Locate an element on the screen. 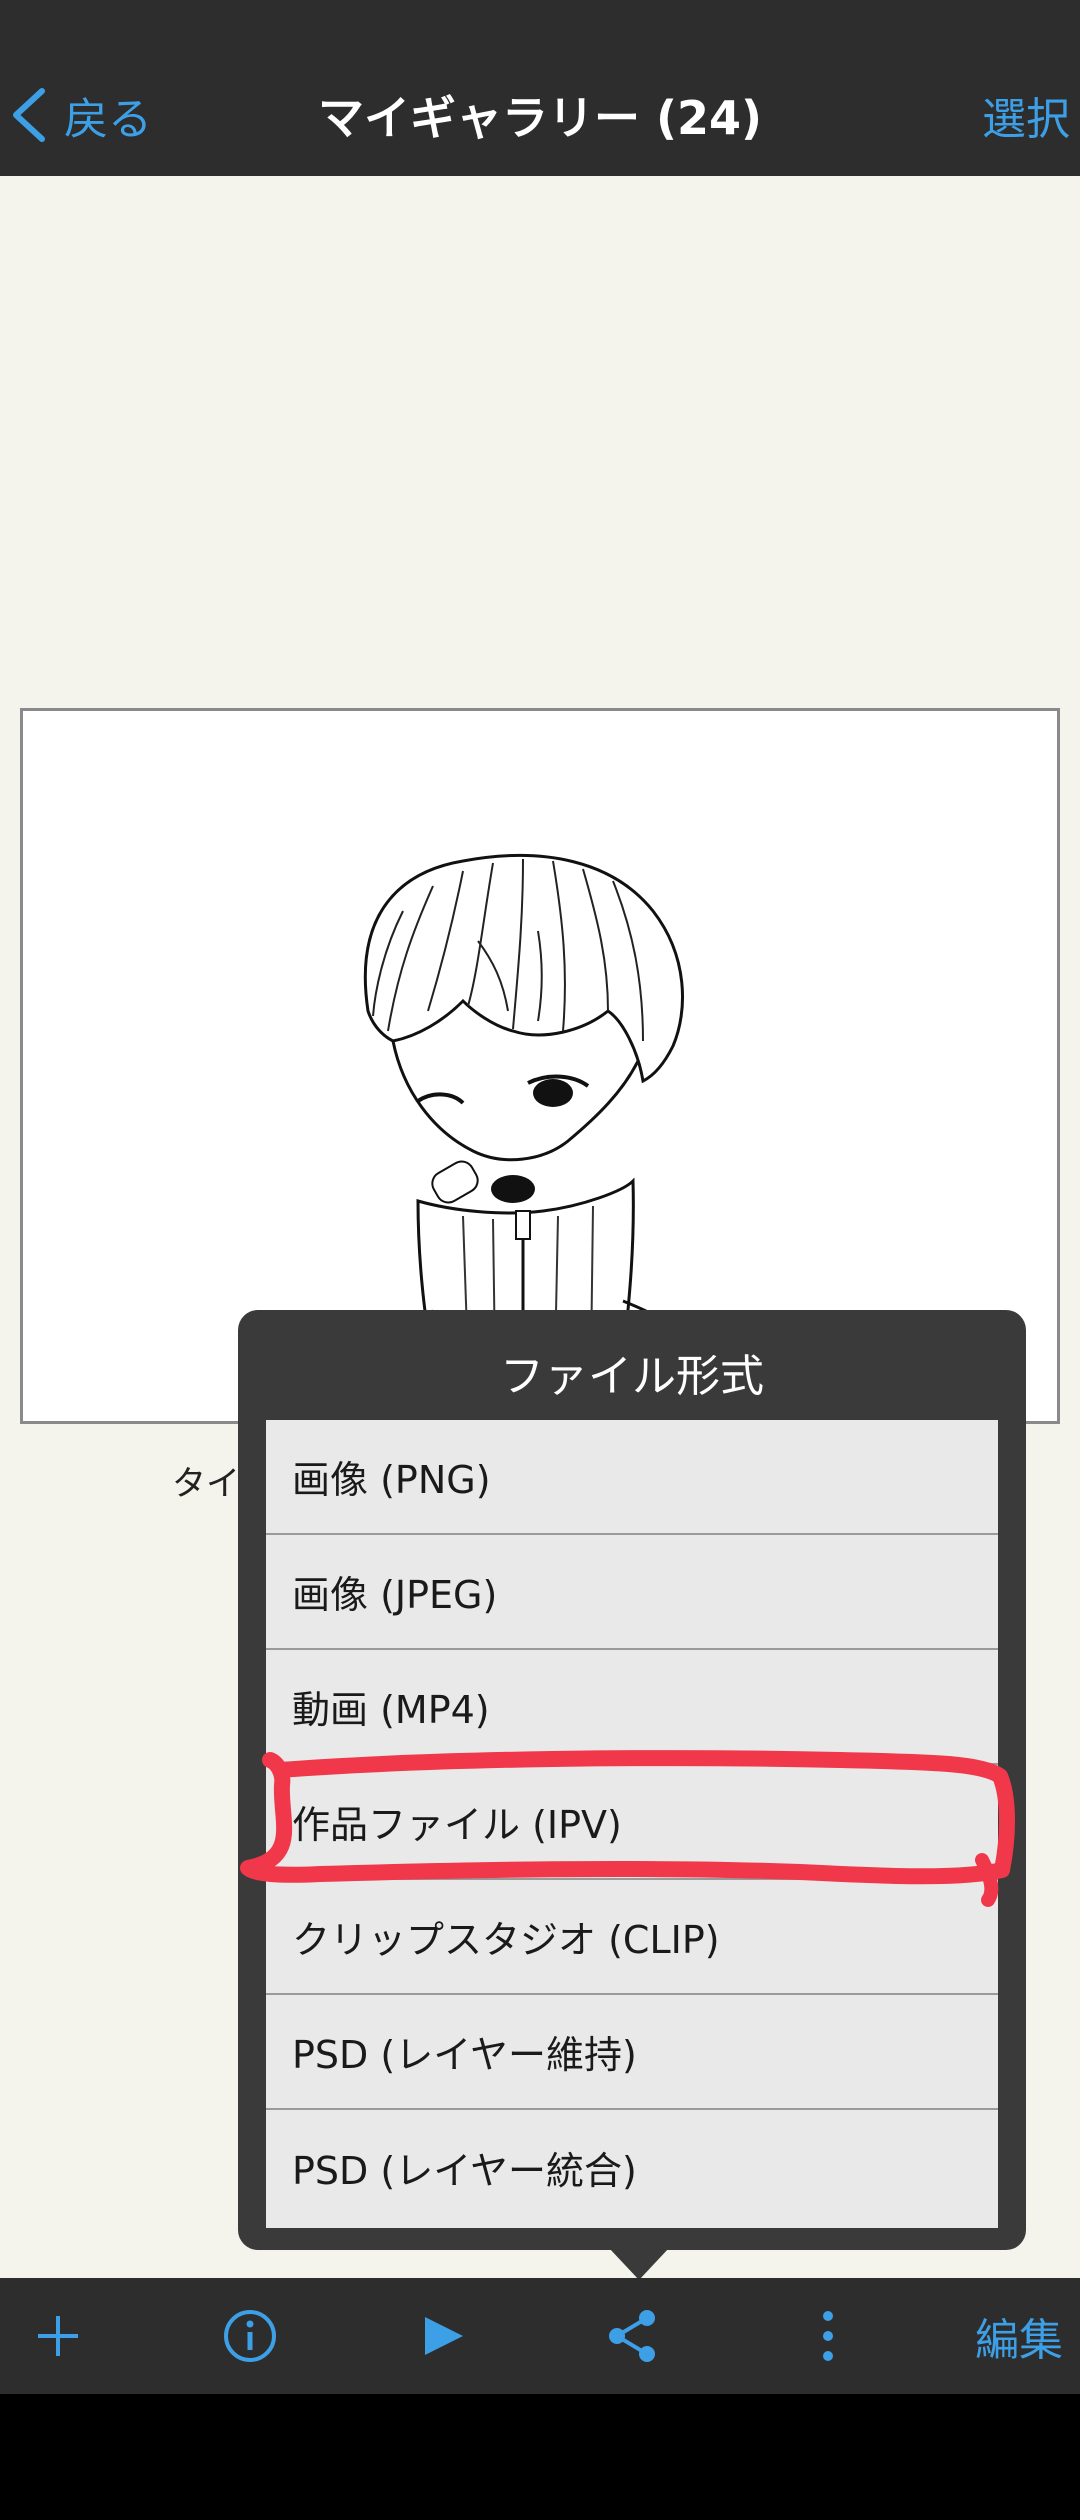  play-button is located at coordinates (444, 2336).